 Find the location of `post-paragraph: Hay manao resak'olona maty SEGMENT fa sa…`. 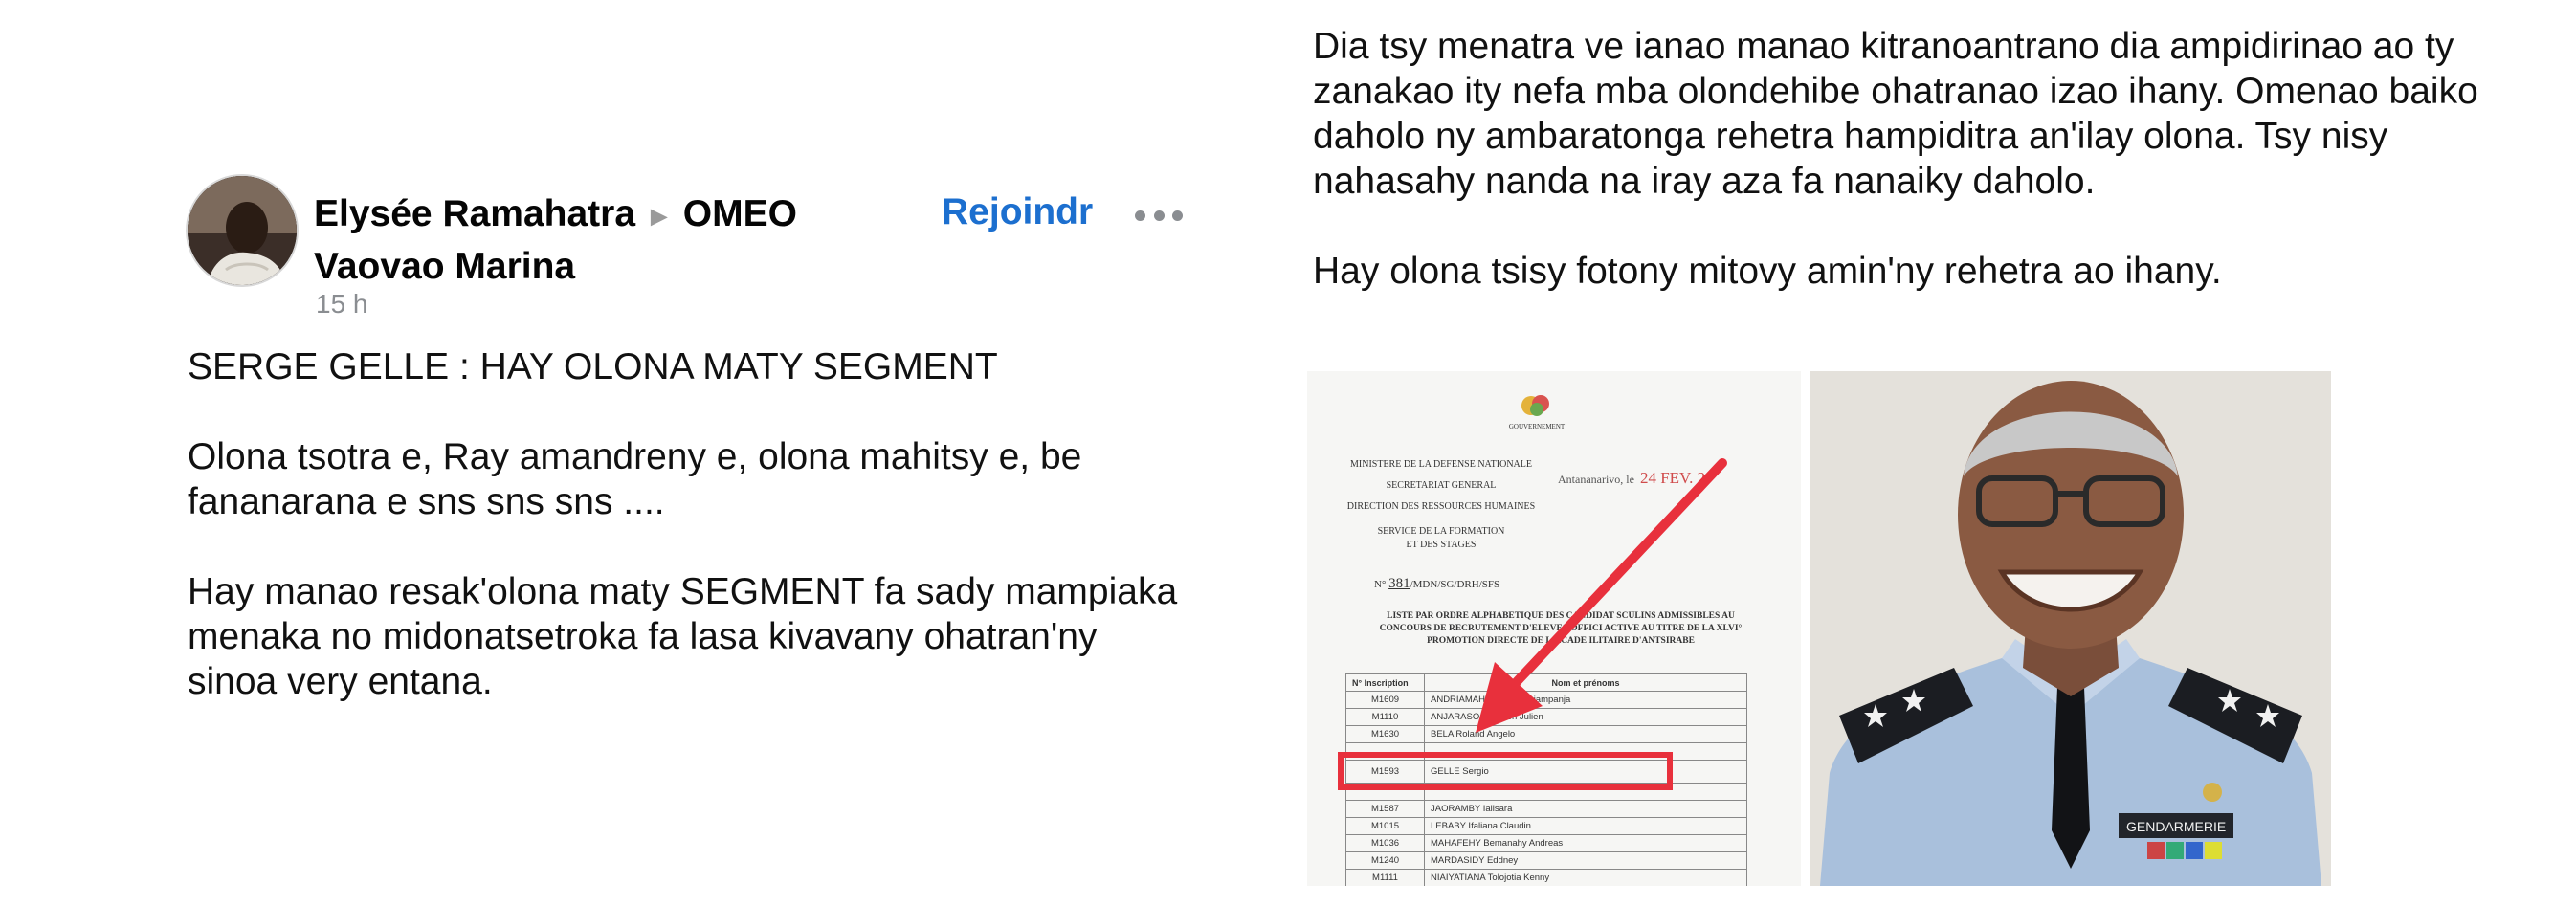

post-paragraph: Hay manao resak'olona maty SEGMENT fa sa… is located at coordinates (683, 636).